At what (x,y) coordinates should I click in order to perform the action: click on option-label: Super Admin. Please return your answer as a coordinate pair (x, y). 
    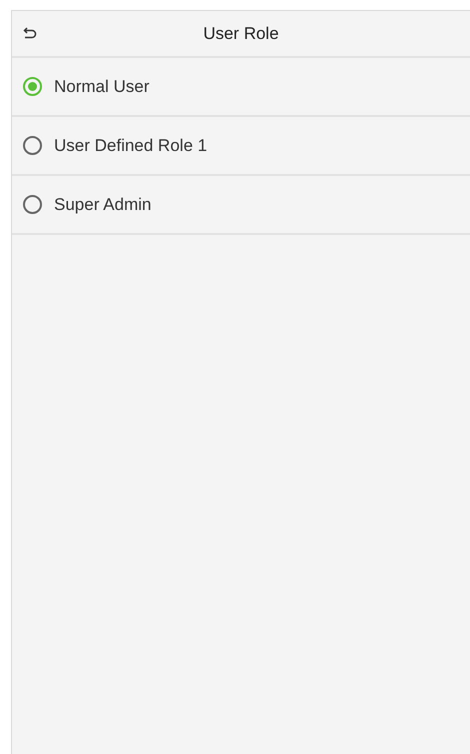
    Looking at the image, I should click on (103, 205).